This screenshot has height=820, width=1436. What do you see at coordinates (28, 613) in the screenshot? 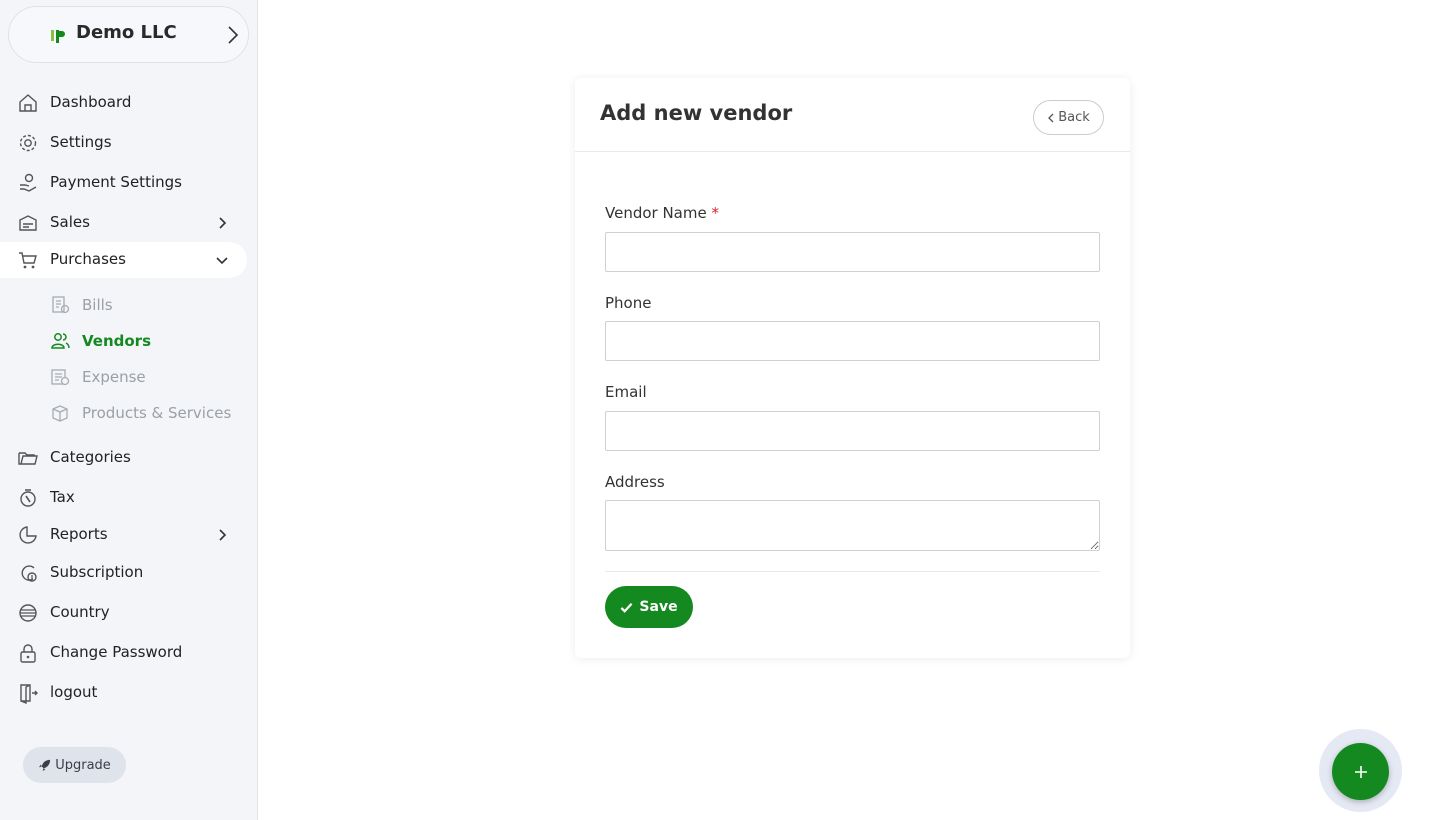
I see `globe-icon` at bounding box center [28, 613].